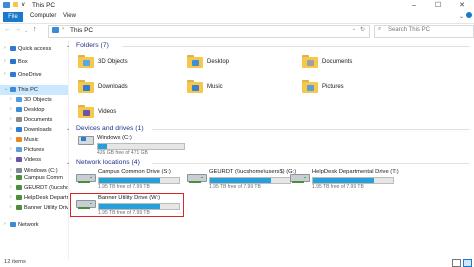 Image resolution: width=474 pixels, height=267 pixels. Describe the element at coordinates (13, 74) in the screenshot. I see `cloud-icon` at that location.